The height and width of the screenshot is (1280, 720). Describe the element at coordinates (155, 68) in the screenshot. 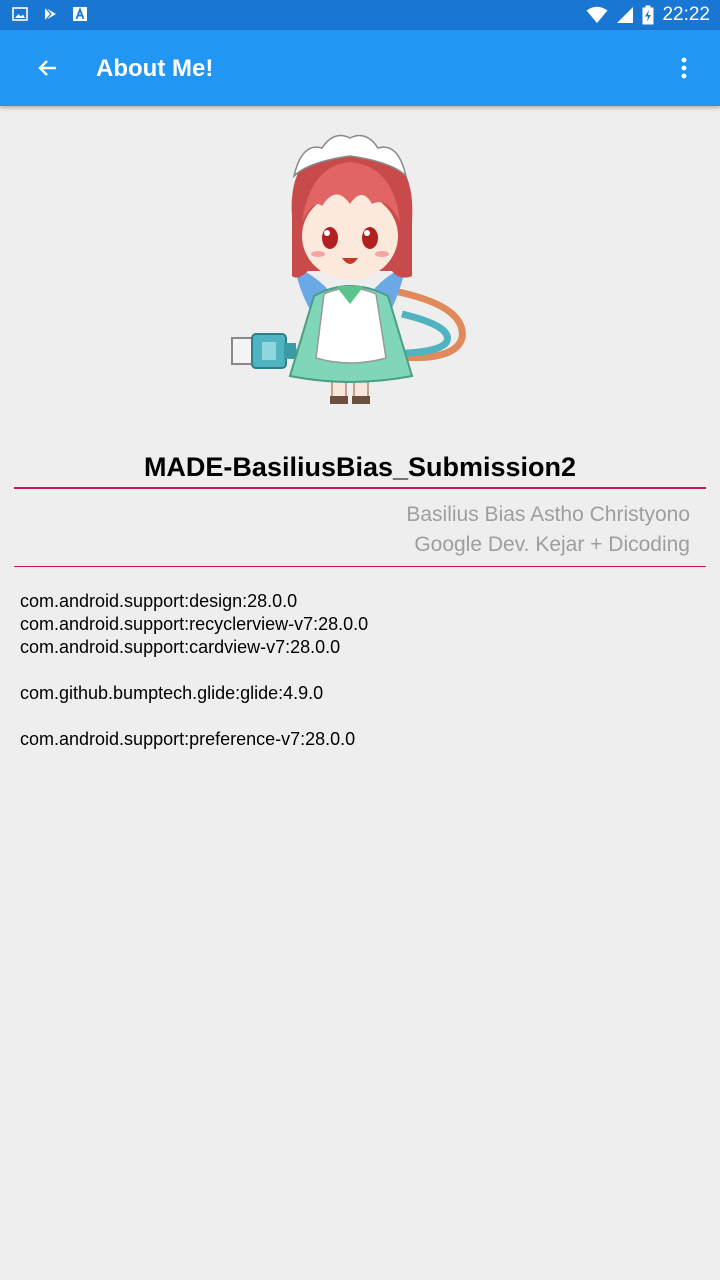

I see `page-title: About Me!` at that location.